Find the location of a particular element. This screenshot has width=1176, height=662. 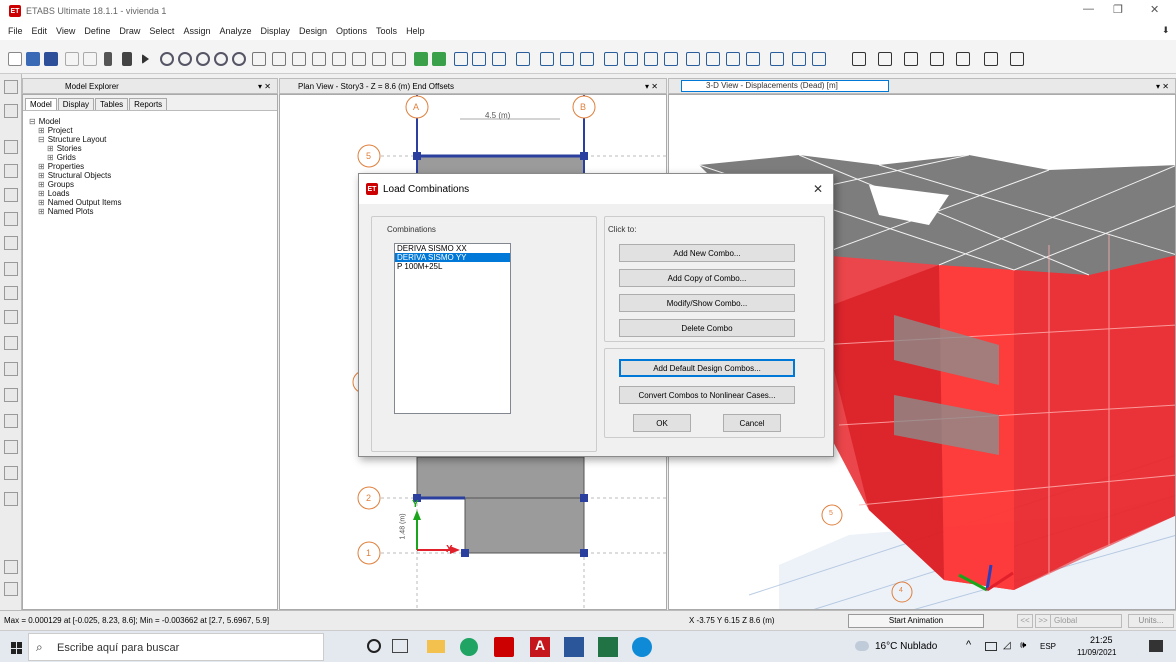

move-down-icon is located at coordinates (439, 59).